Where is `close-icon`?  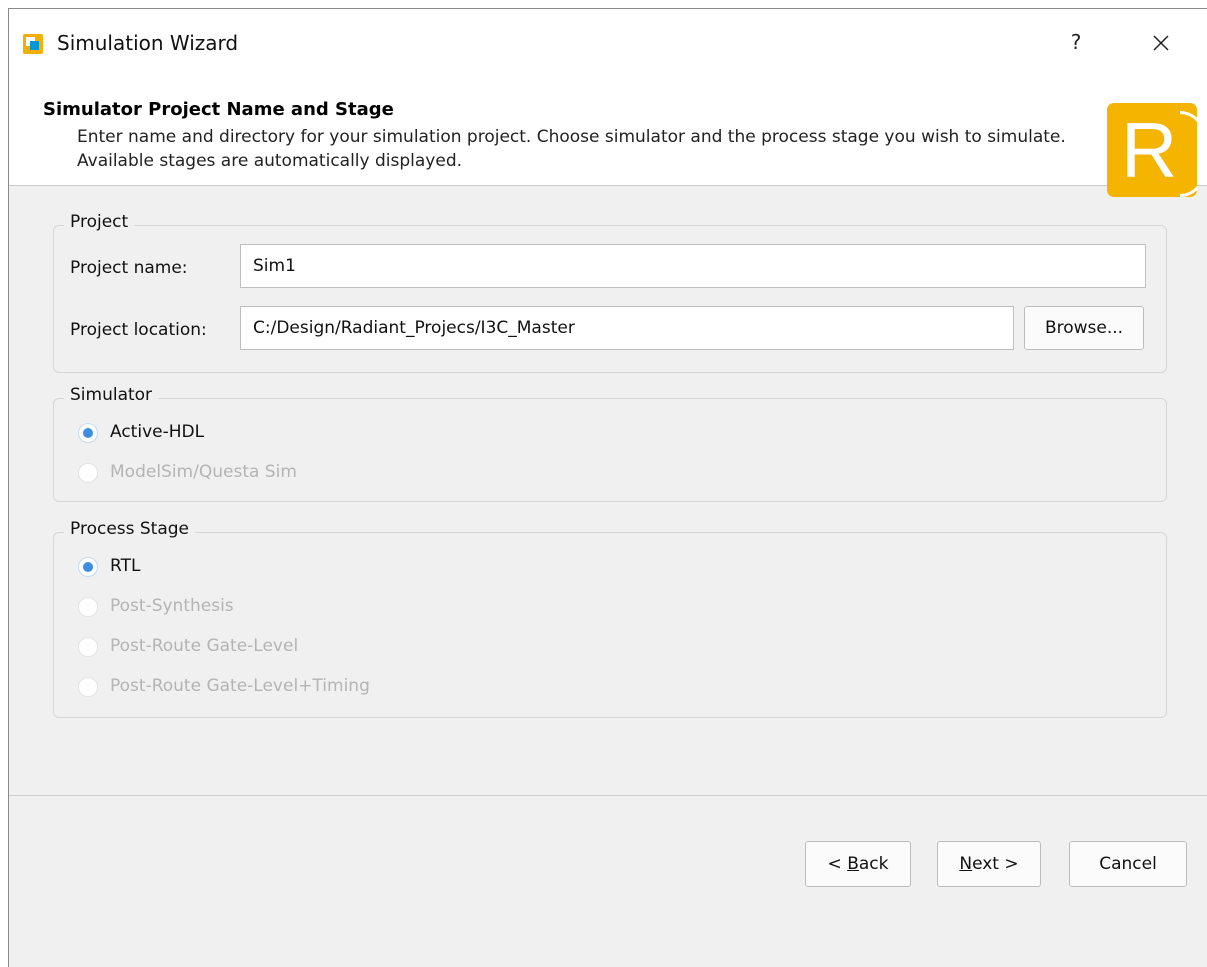 close-icon is located at coordinates (1161, 42).